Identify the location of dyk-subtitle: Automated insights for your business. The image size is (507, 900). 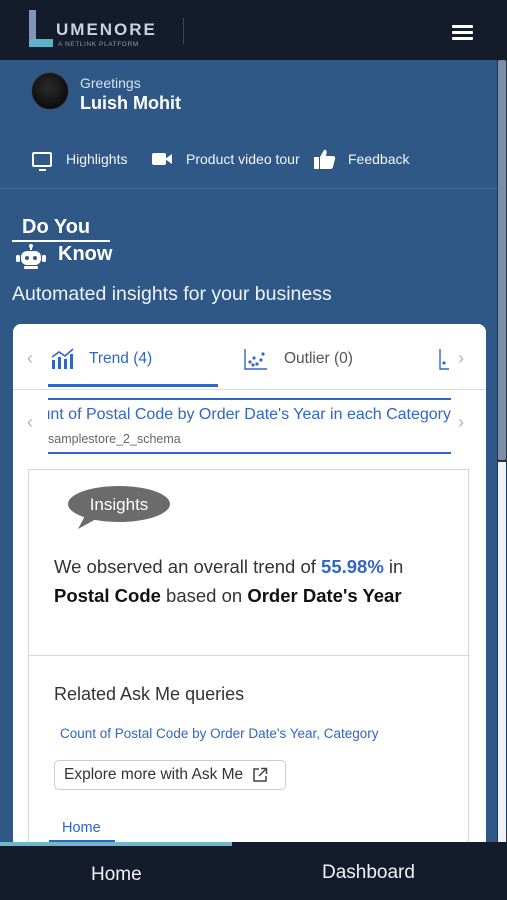
(172, 294).